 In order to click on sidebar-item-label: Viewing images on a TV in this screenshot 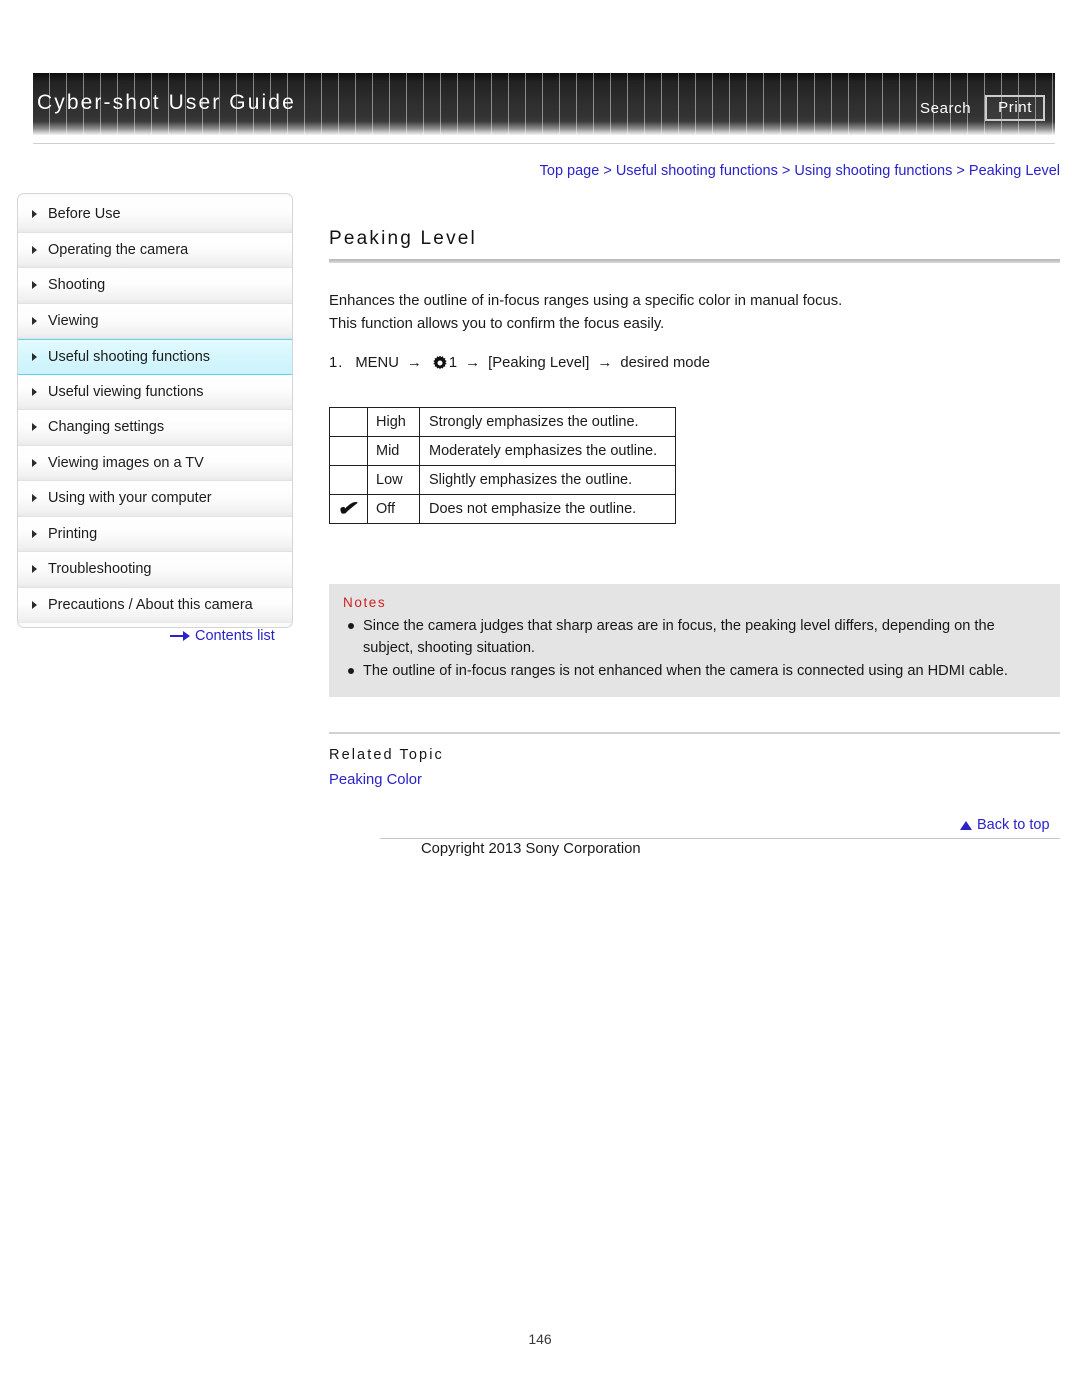, I will do `click(126, 462)`.